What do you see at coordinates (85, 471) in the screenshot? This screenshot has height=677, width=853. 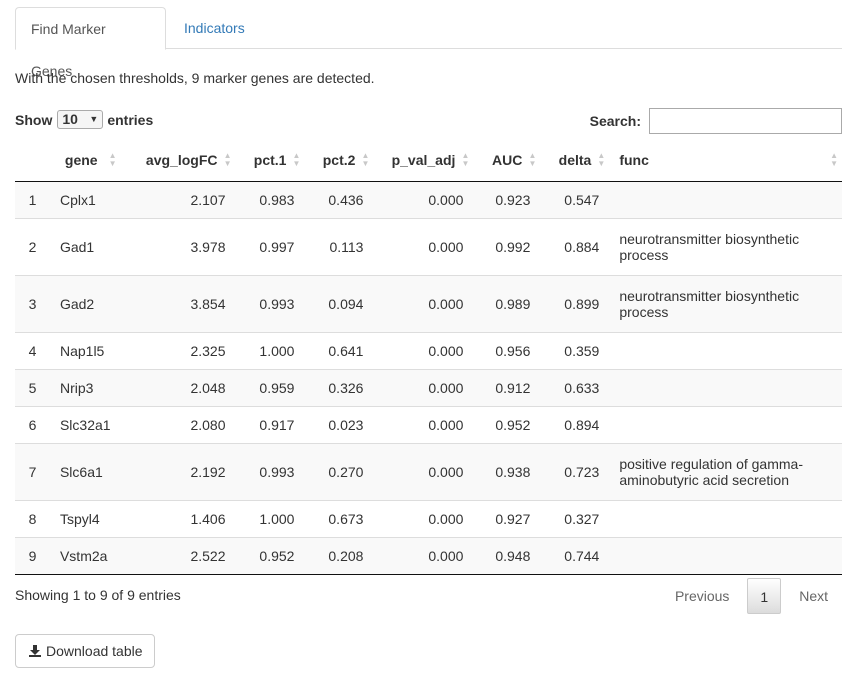 I see `cell-gene: Slc6a1` at bounding box center [85, 471].